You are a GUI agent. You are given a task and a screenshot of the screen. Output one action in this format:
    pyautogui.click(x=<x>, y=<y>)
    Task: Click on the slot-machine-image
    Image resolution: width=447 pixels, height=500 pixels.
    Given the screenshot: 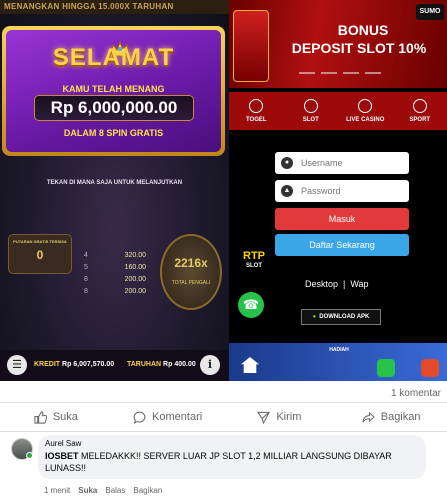 What is the action you would take?
    pyautogui.click(x=251, y=46)
    